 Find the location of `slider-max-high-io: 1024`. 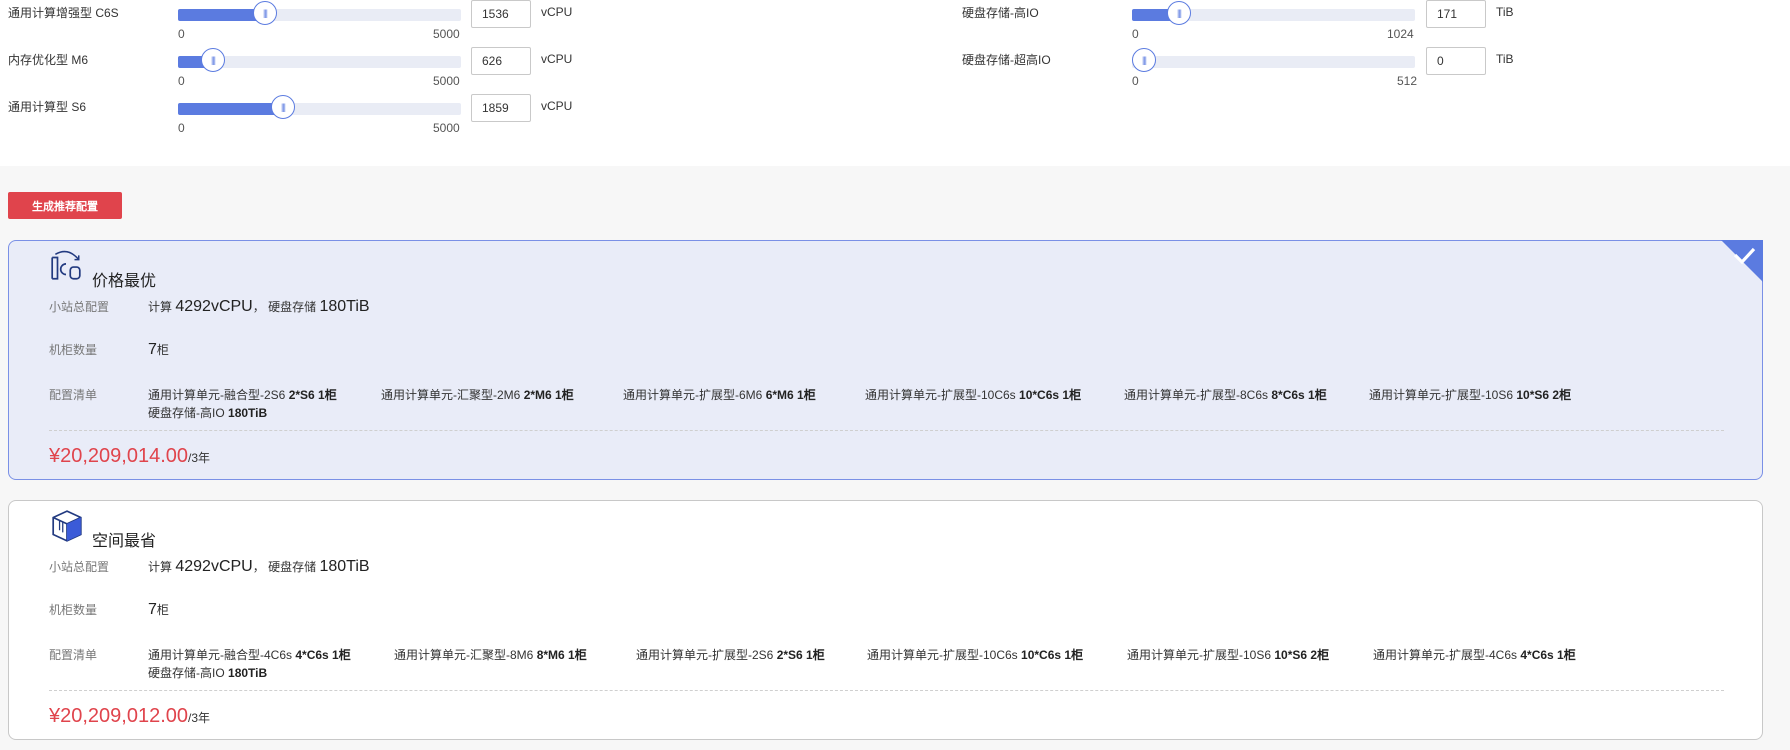

slider-max-high-io: 1024 is located at coordinates (1400, 34).